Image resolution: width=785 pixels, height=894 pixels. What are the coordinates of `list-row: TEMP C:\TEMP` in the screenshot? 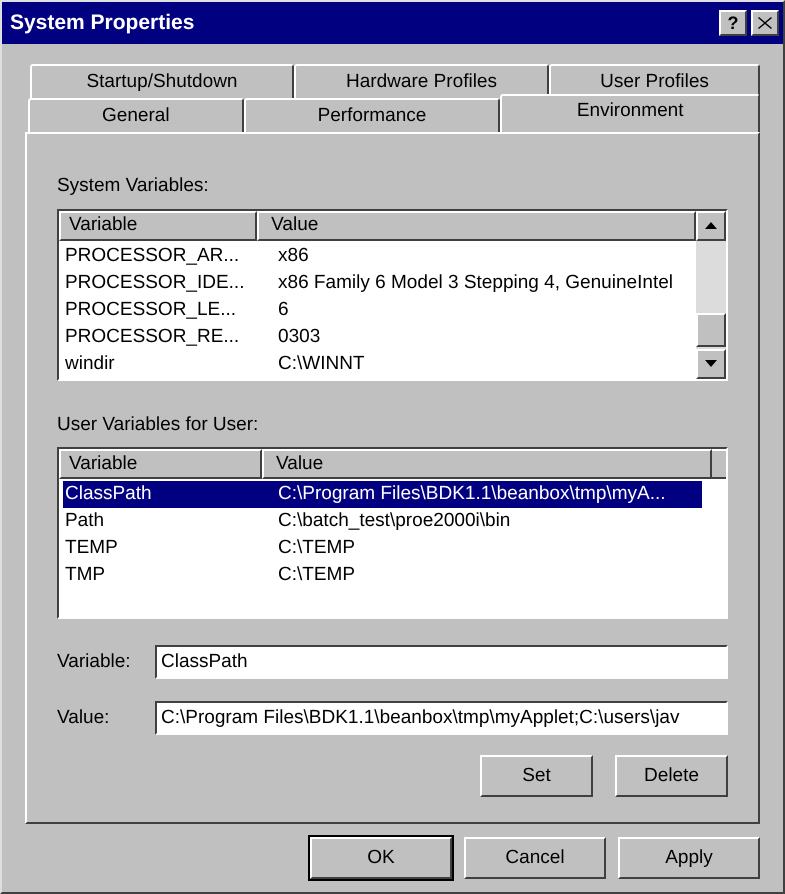 It's located at (382, 548).